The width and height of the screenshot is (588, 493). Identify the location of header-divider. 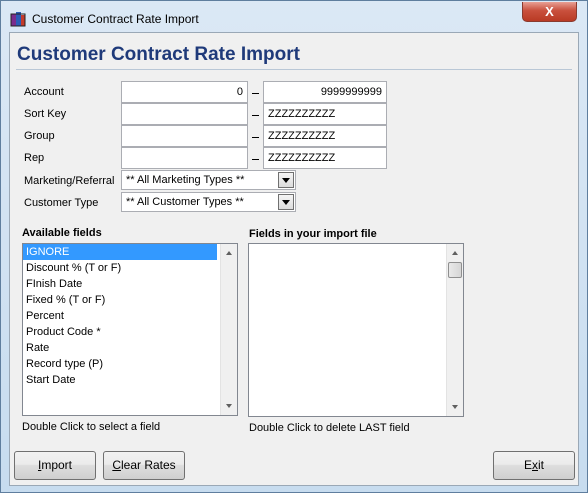
(294, 69).